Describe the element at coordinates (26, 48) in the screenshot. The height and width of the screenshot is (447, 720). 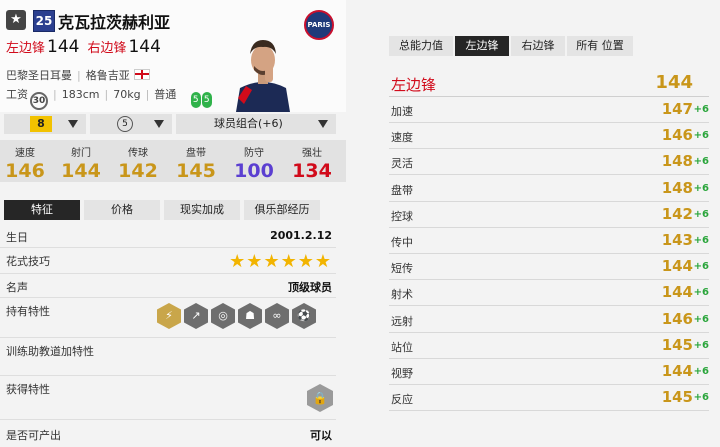
I see `position-1-label: 左边锋` at that location.